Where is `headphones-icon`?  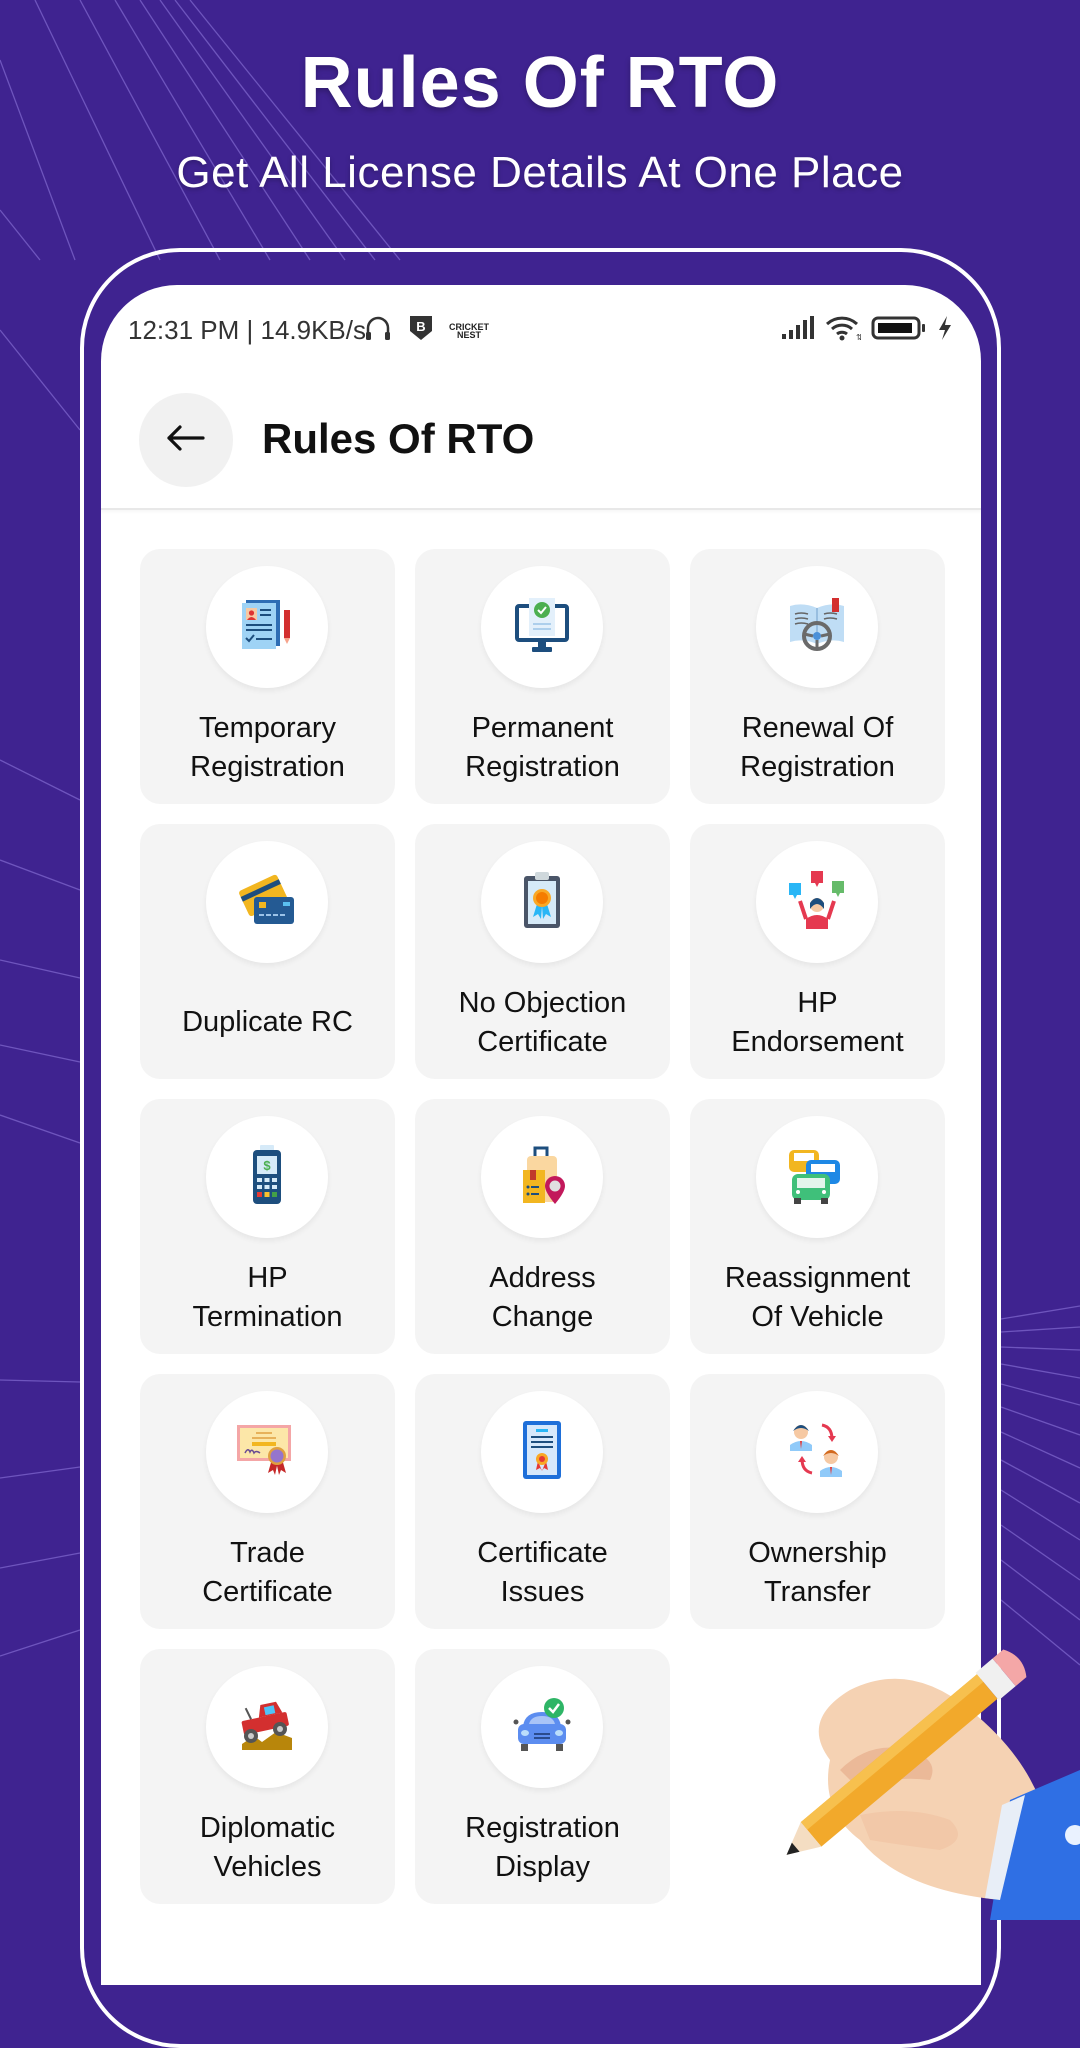
headphones-icon is located at coordinates (378, 330).